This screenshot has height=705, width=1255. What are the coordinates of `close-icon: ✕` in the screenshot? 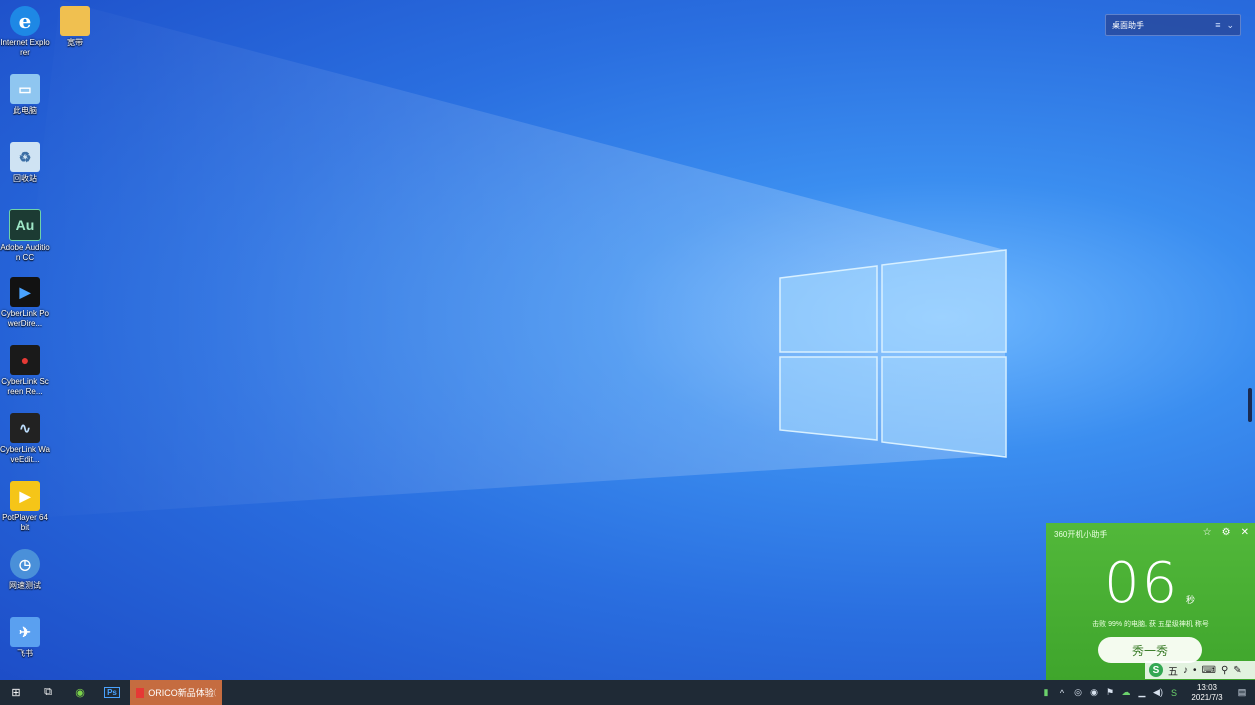 It's located at (1245, 532).